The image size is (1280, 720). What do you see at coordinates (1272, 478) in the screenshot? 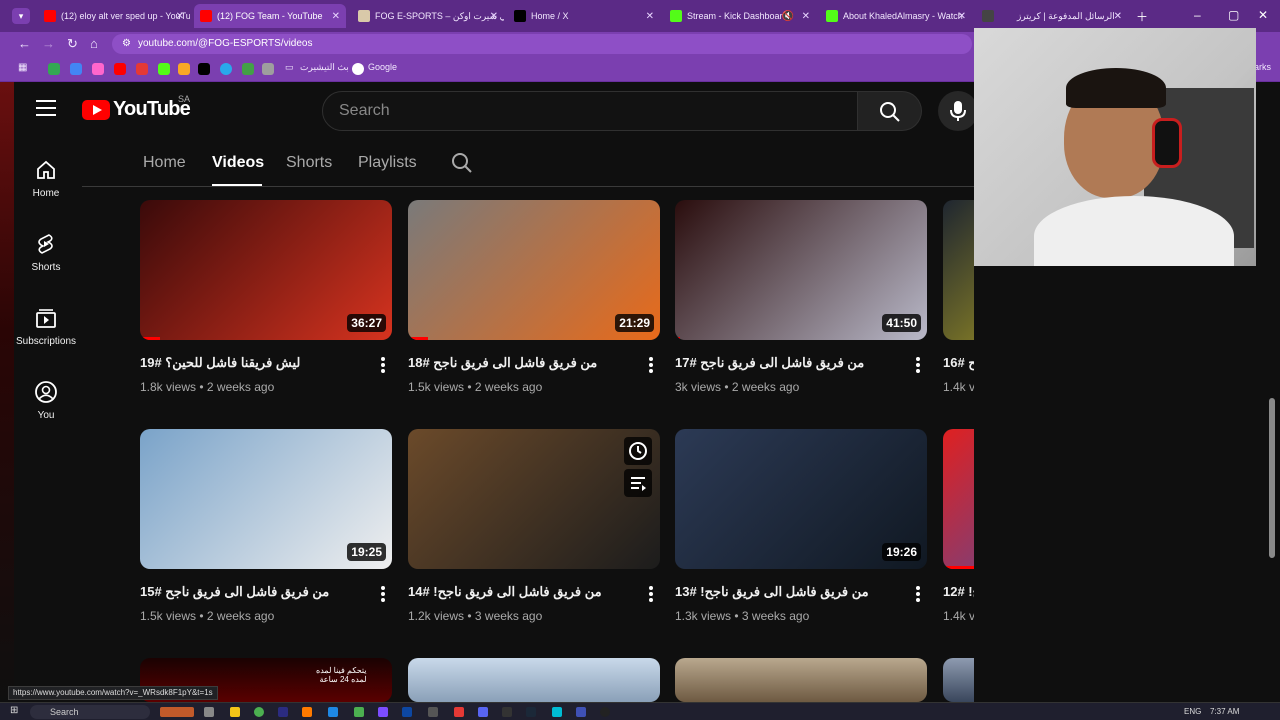
I see `page-scrollbar` at bounding box center [1272, 478].